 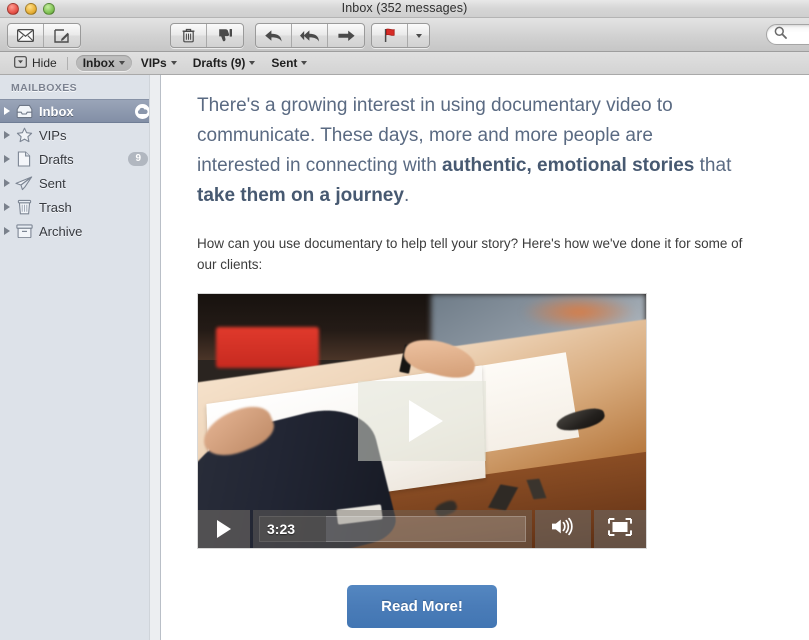 I want to click on mailboxes-section-title: MAILBOXES, so click(x=44, y=88).